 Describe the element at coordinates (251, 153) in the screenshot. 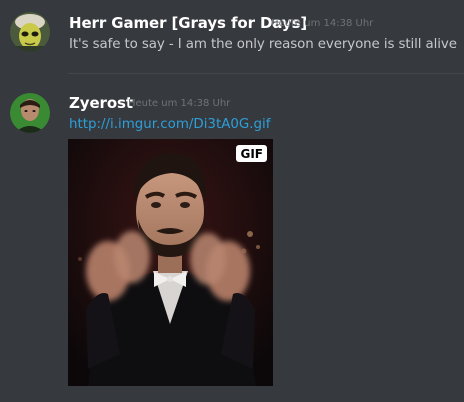

I see `gif-badge: GIF` at that location.